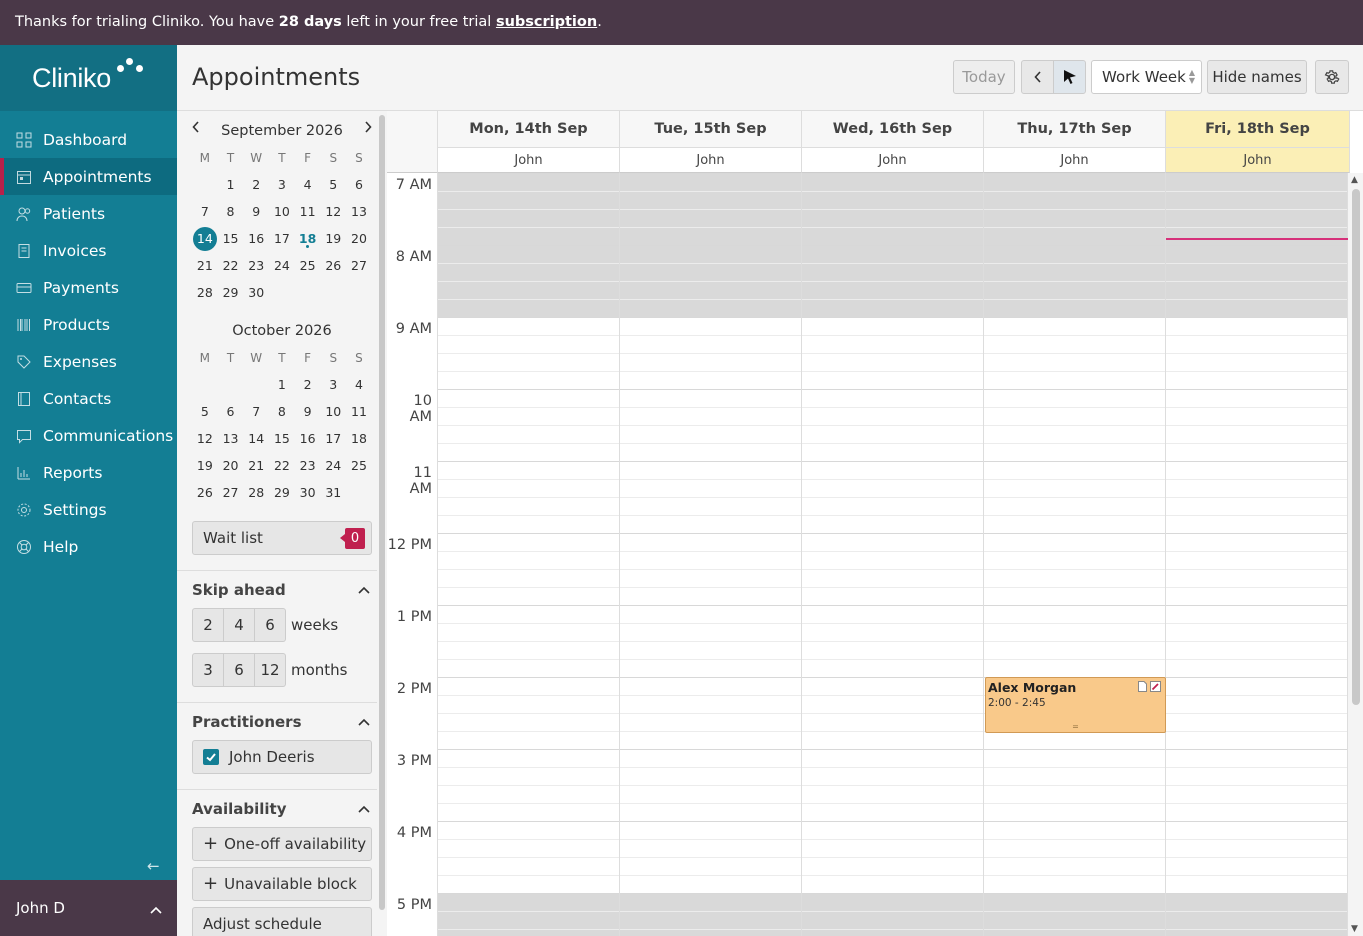 Image resolution: width=1363 pixels, height=936 pixels. Describe the element at coordinates (239, 625) in the screenshot. I see `skip-4-weeks-button: 4` at that location.